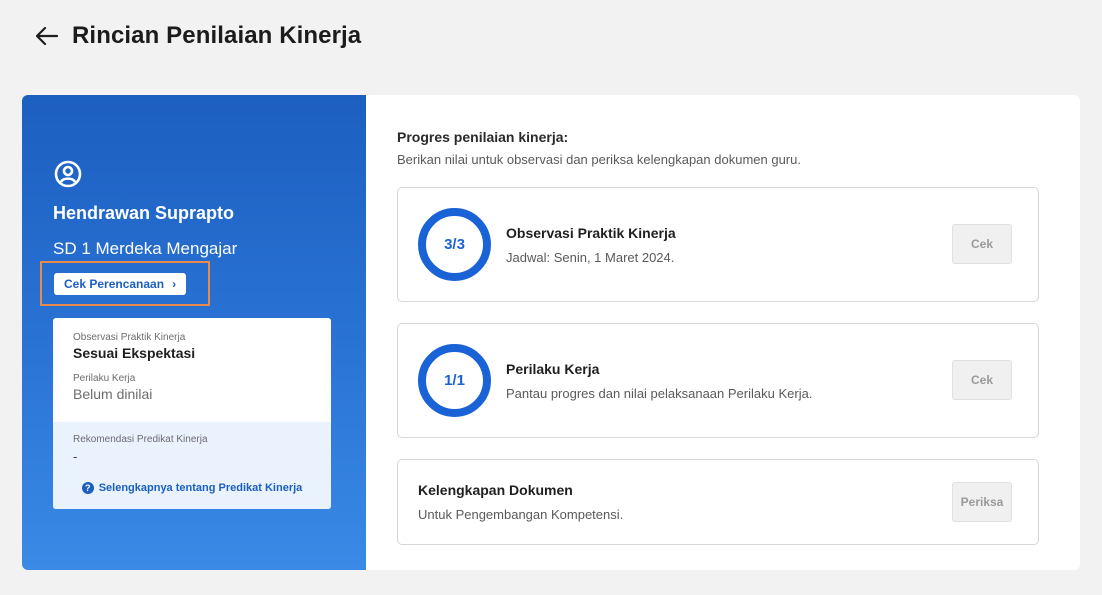 This screenshot has width=1102, height=595. What do you see at coordinates (174, 284) in the screenshot?
I see `chevron-right-icon: ›` at bounding box center [174, 284].